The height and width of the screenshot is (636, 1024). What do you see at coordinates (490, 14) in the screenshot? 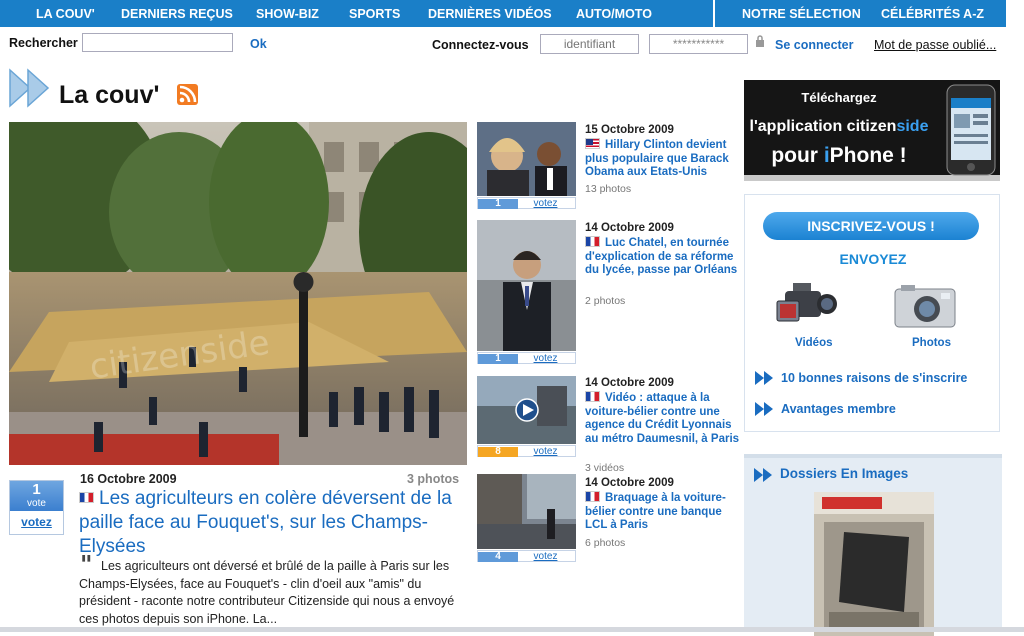
I see `nav-dernieres-videos: DERNIÈRES VIDÉOS` at bounding box center [490, 14].